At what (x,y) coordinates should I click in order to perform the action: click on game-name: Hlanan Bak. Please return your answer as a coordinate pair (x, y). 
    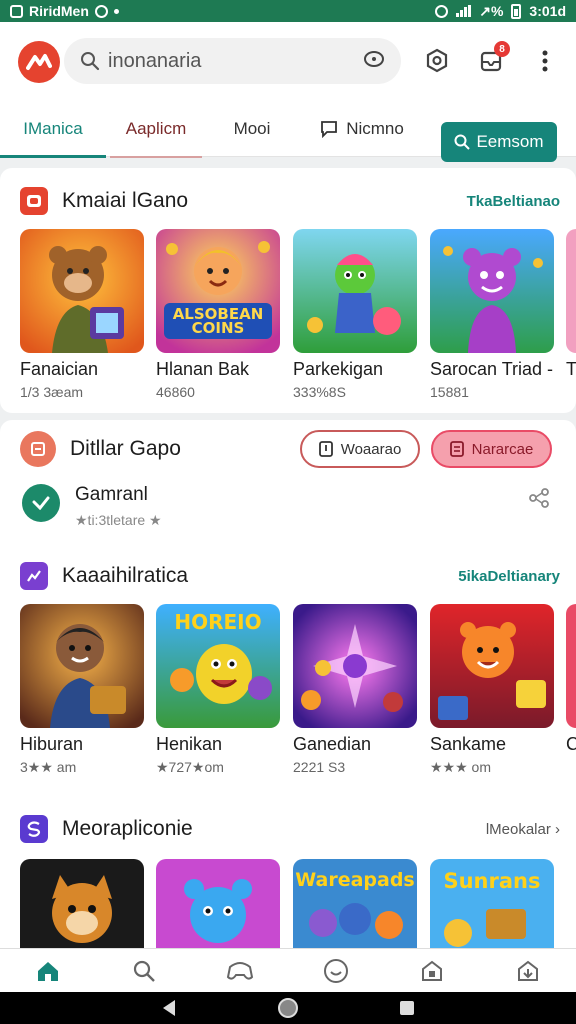
    Looking at the image, I should click on (203, 369).